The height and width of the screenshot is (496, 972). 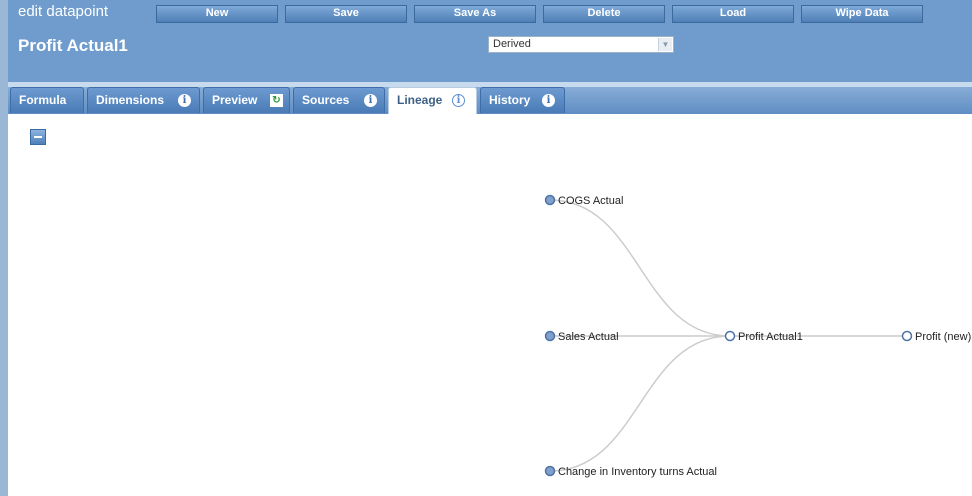 I want to click on edge-cogs, so click(x=640, y=268).